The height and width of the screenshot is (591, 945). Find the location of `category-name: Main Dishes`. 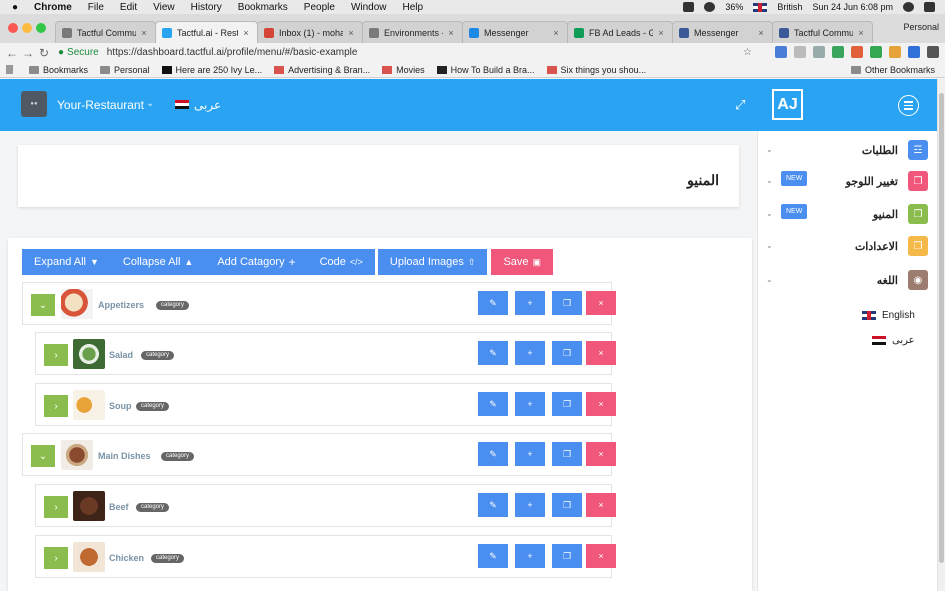

category-name: Main Dishes is located at coordinates (124, 456).